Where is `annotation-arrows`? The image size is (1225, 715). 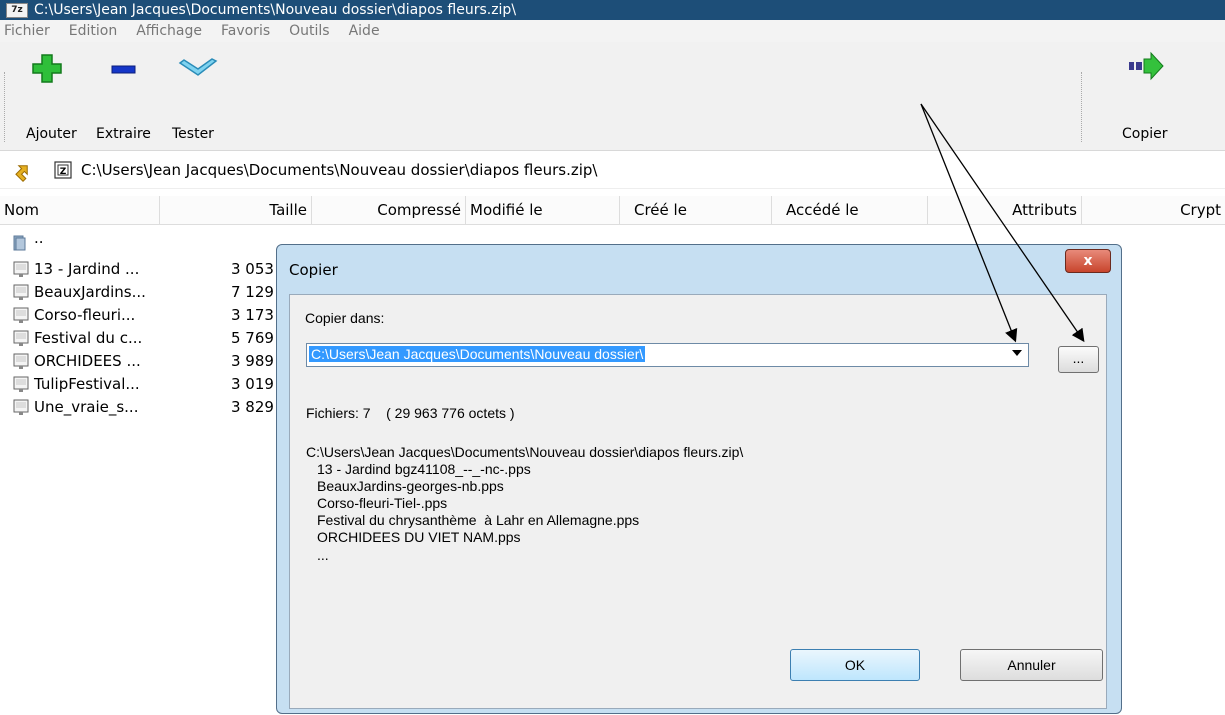
annotation-arrows is located at coordinates (1002, 223).